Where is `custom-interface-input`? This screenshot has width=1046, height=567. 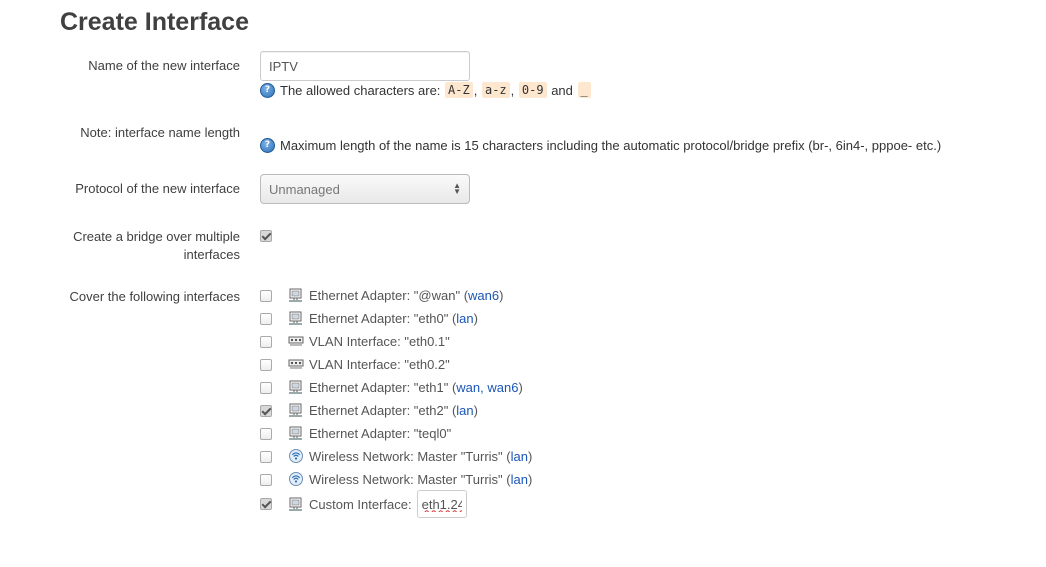
custom-interface-input is located at coordinates (441, 504).